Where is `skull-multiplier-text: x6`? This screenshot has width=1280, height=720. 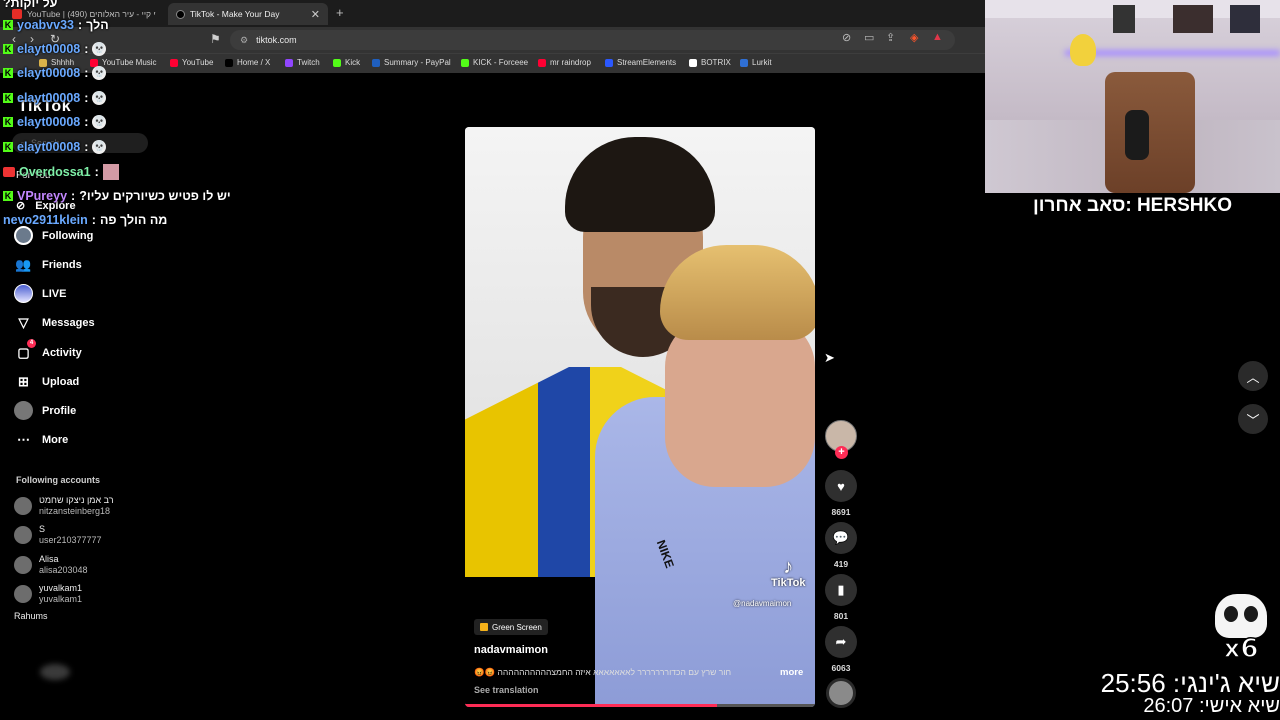 skull-multiplier-text: x6 is located at coordinates (1241, 649).